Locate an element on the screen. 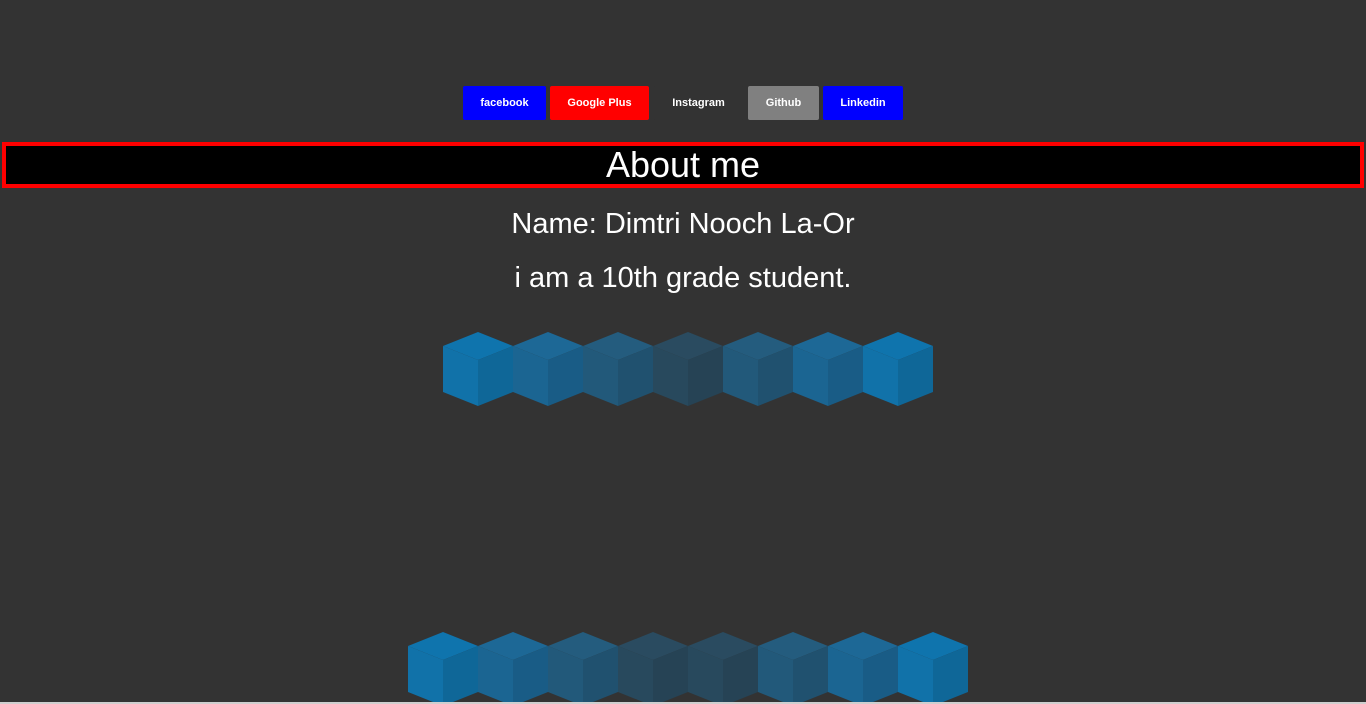  instagram-button: Instagram is located at coordinates (698, 103).